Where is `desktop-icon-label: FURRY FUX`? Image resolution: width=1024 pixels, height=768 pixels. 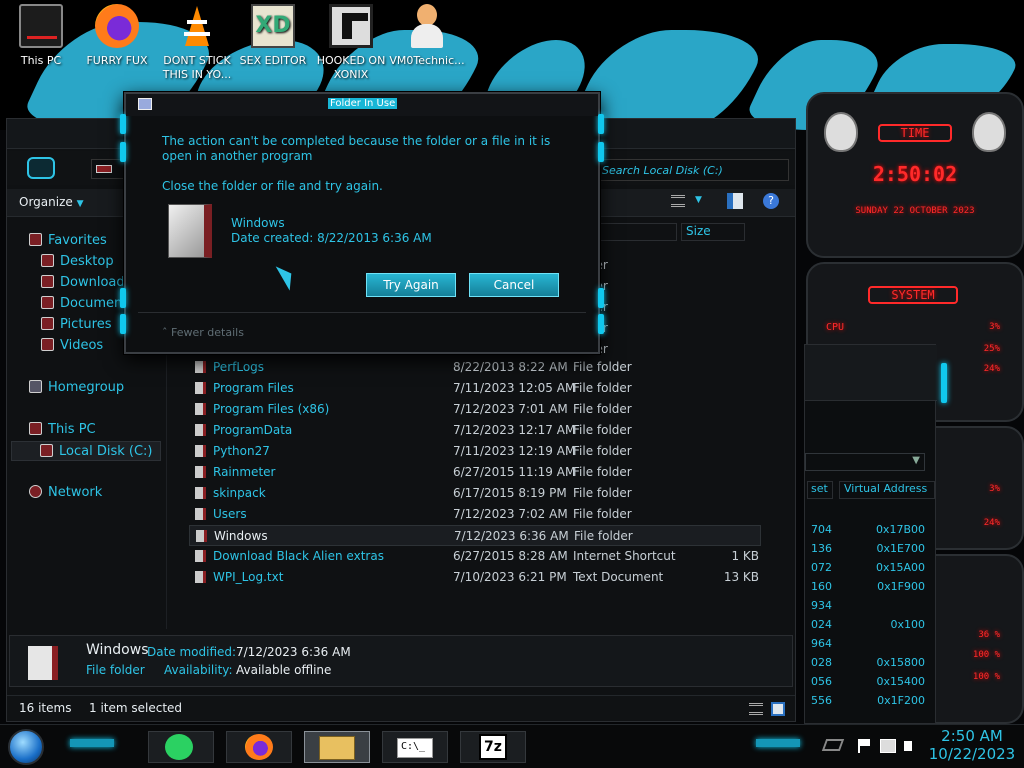
desktop-icon-label: FURRY FUX is located at coordinates (117, 60).